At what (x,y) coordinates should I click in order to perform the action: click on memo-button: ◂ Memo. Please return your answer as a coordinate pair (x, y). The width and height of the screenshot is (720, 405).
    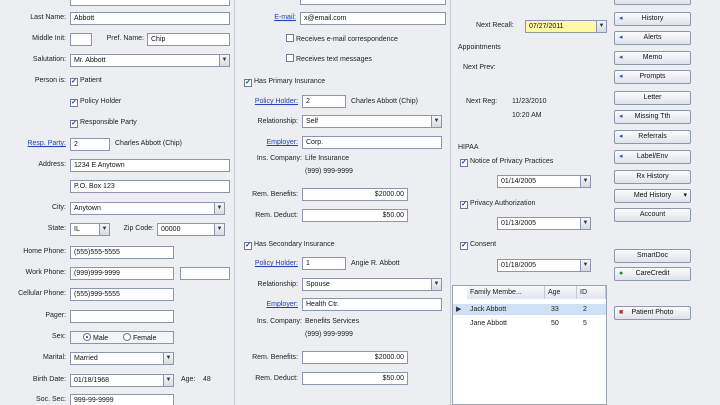
    Looking at the image, I should click on (652, 58).